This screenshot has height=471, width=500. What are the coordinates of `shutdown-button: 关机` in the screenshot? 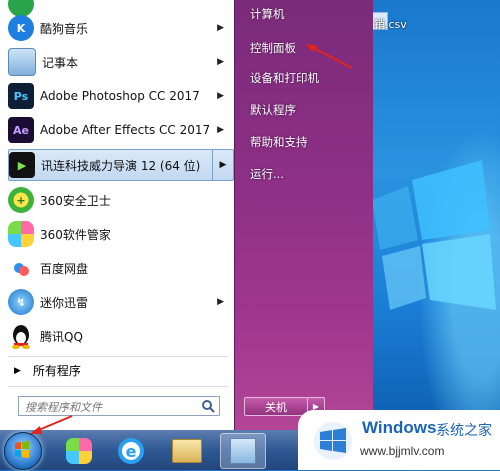 It's located at (276, 406).